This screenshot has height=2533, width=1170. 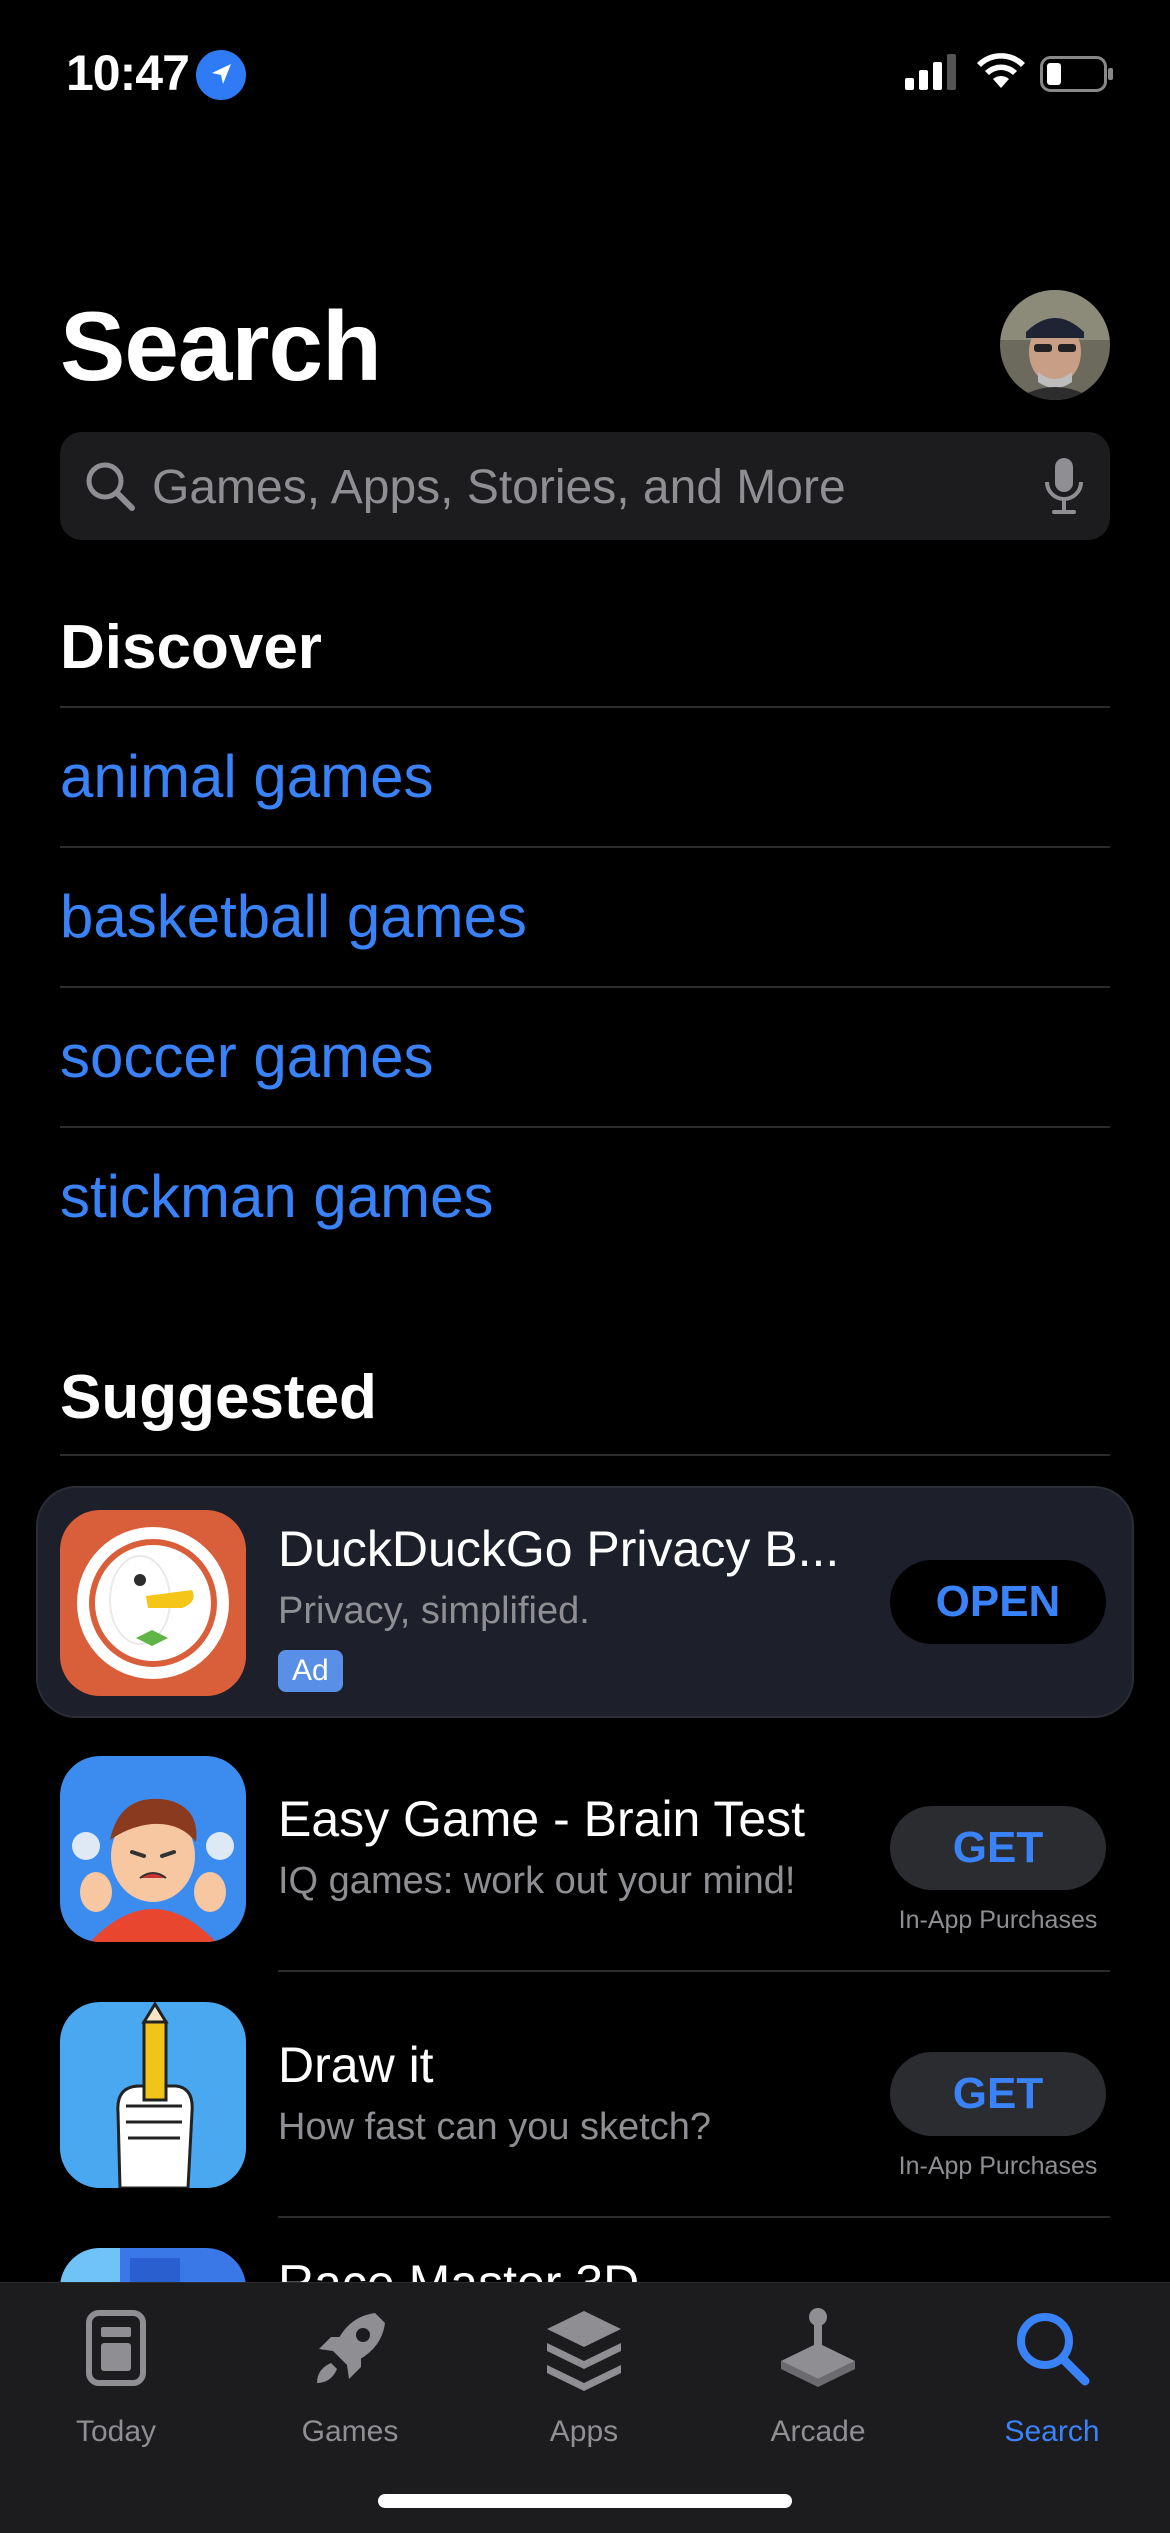 I want to click on location-icon, so click(x=221, y=75).